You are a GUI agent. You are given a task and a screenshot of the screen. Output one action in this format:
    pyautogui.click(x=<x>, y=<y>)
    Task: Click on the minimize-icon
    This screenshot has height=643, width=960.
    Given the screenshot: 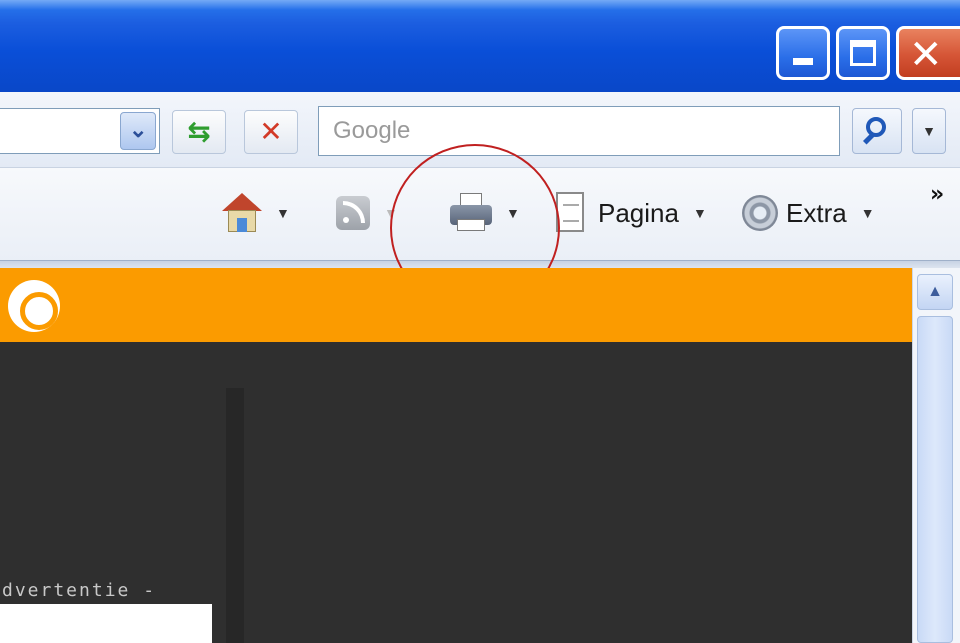 What is the action you would take?
    pyautogui.click(x=803, y=61)
    